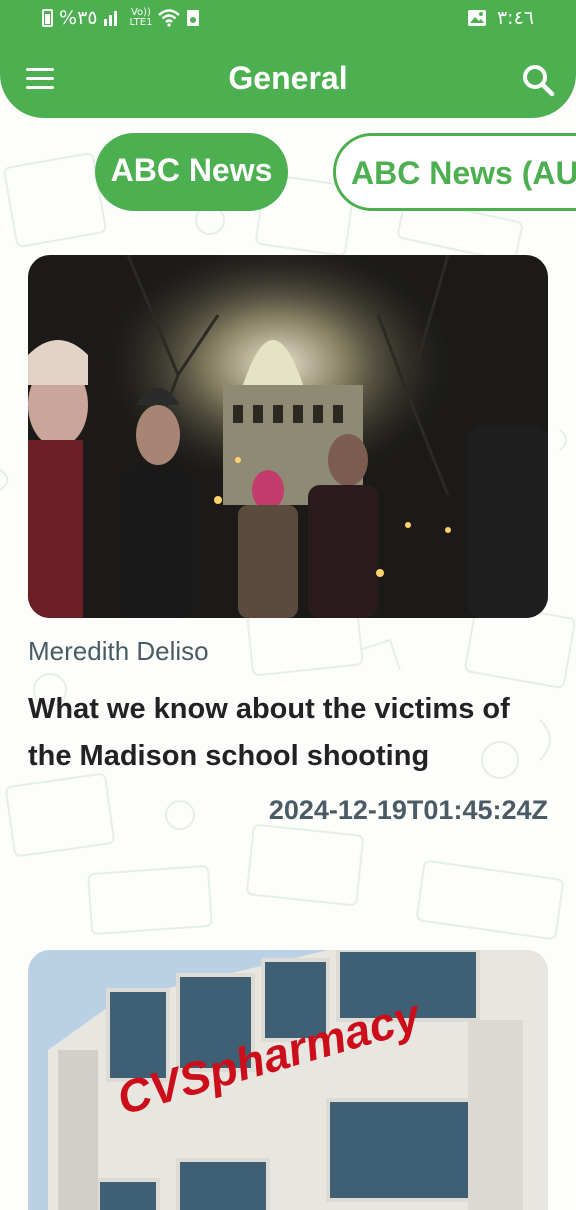  Describe the element at coordinates (141, 17) in the screenshot. I see `network-type: Vo)) LTE1` at that location.